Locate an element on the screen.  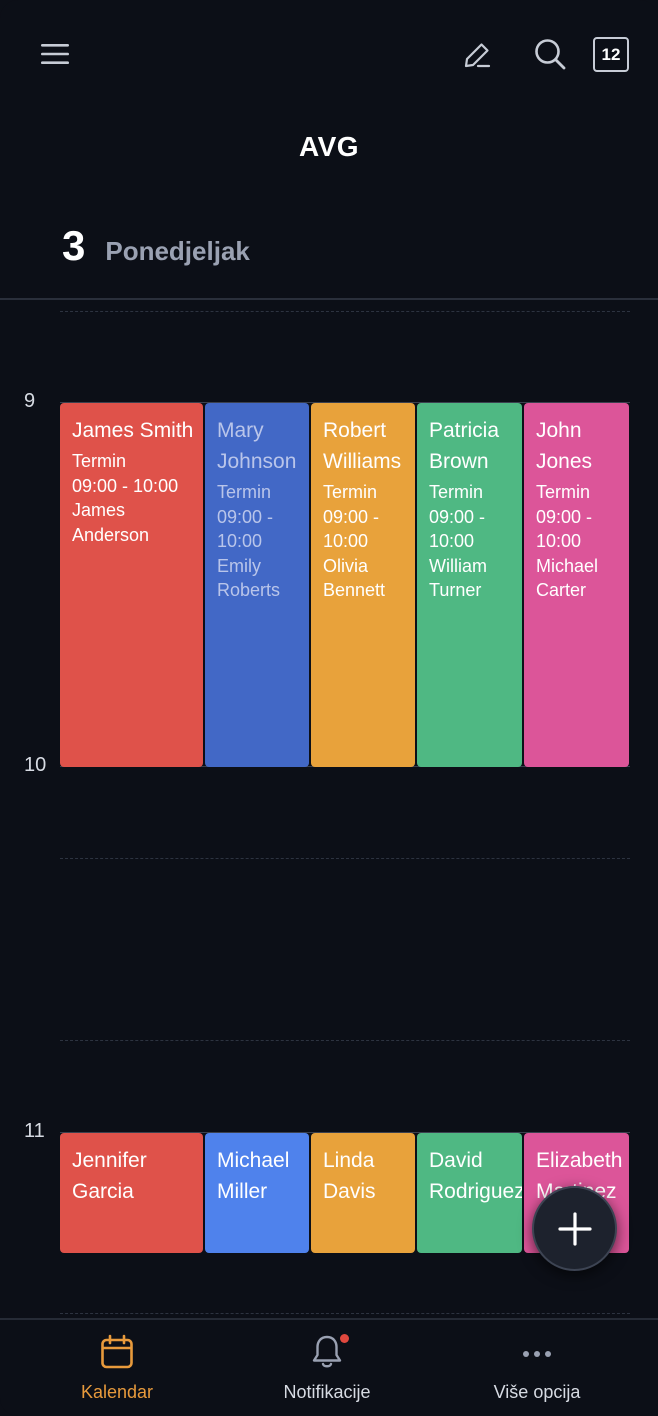
search-icon is located at coordinates (550, 54).